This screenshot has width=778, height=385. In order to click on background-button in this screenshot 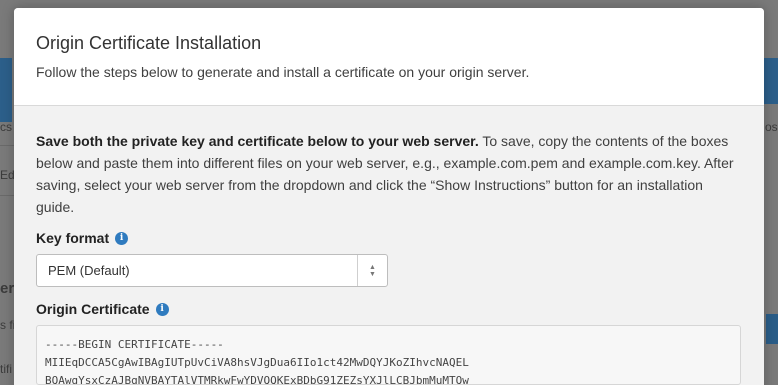, I will do `click(772, 329)`.